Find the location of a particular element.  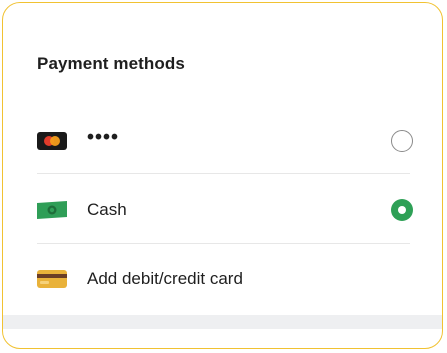

add-card-label: Add debit/credit card is located at coordinates (165, 278).